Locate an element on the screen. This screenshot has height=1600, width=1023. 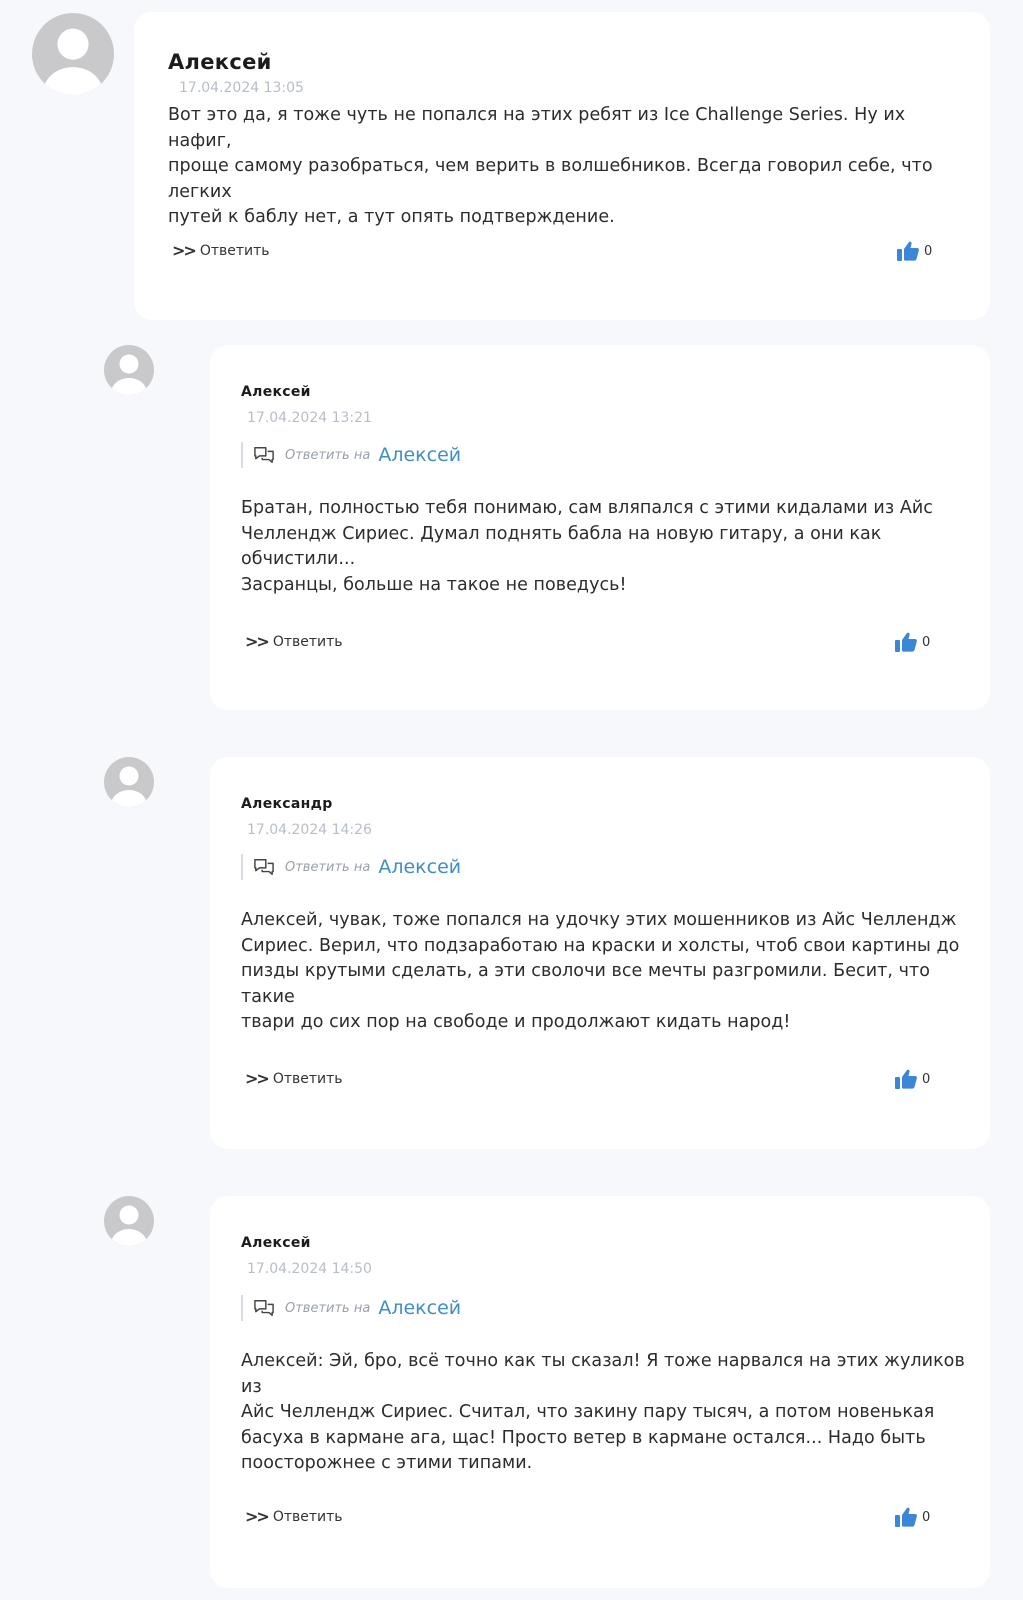
comment-author: Александр is located at coordinates (287, 804).